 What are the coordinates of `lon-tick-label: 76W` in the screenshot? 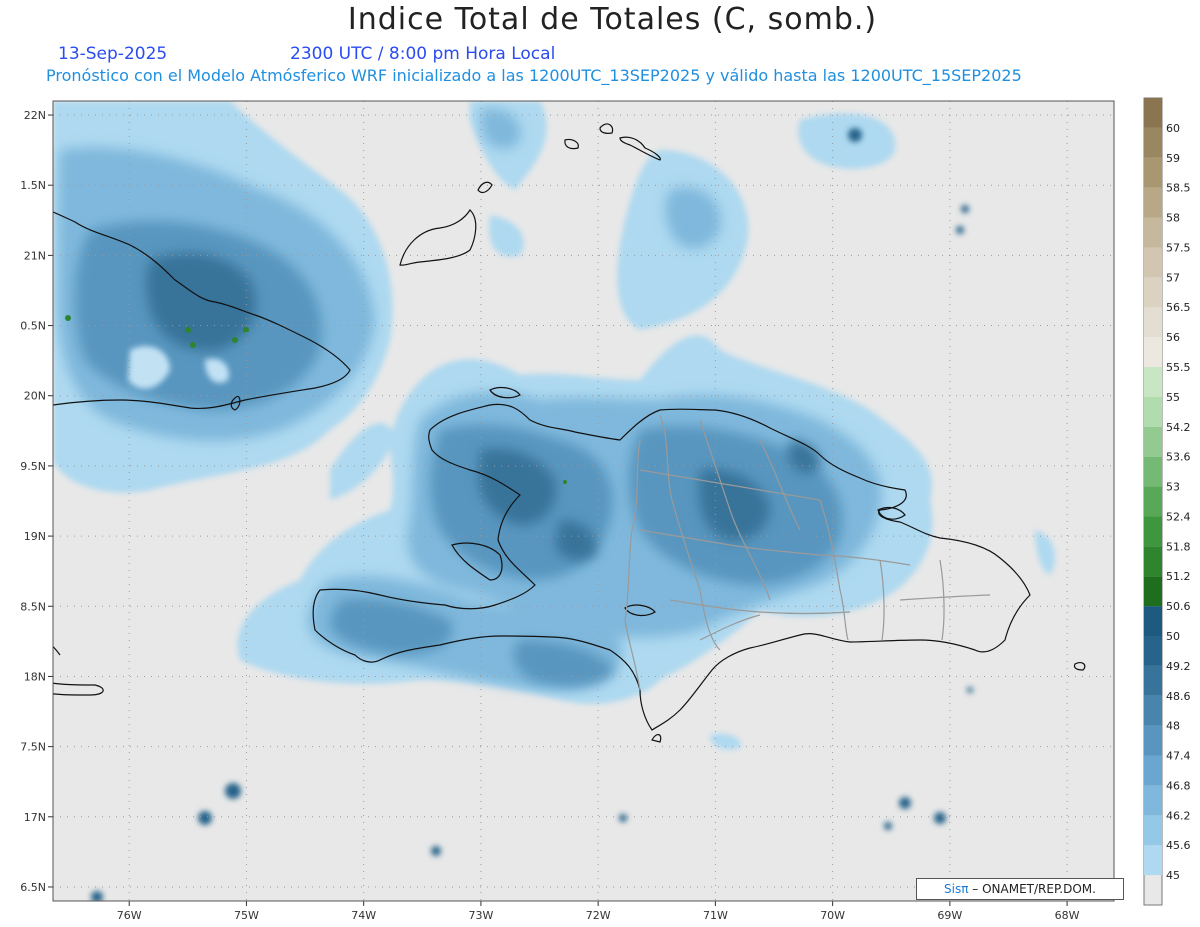 It's located at (129, 915).